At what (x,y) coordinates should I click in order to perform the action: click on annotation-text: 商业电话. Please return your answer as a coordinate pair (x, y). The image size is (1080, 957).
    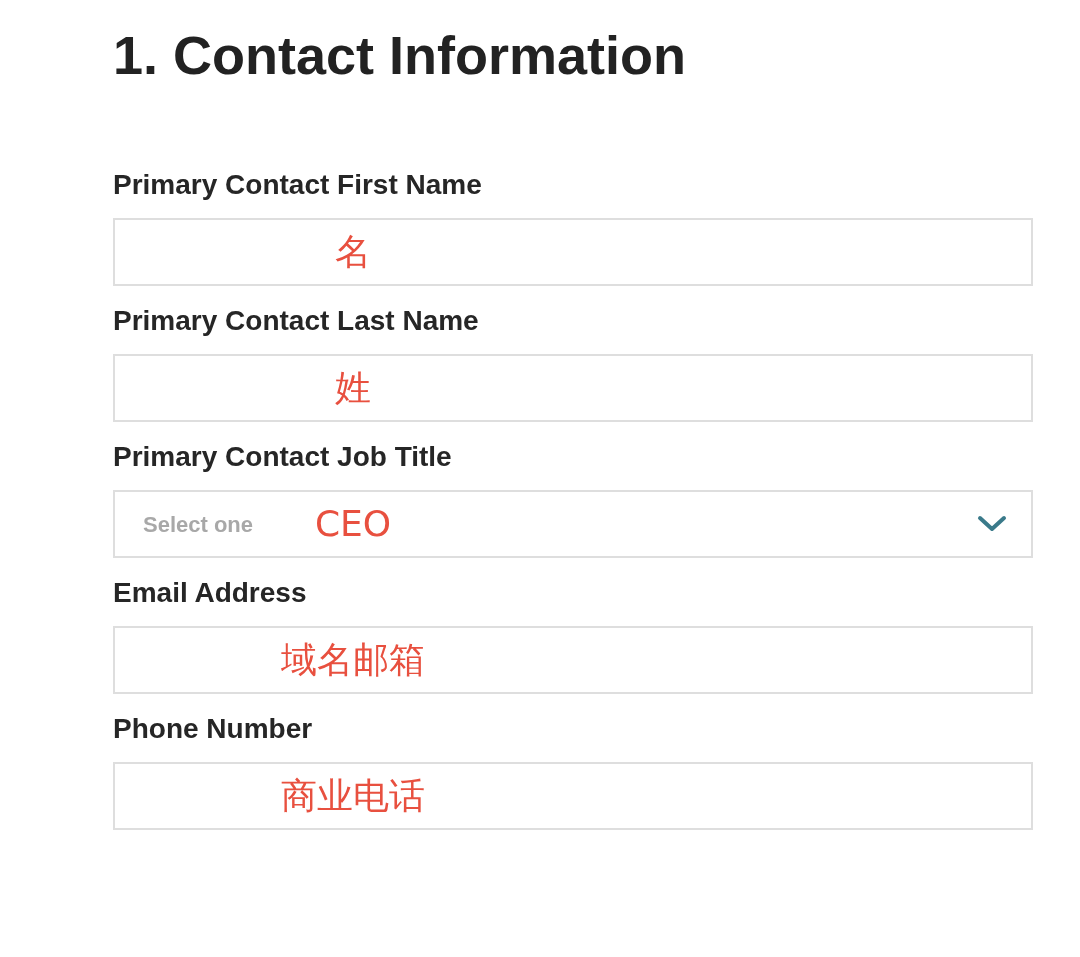
    Looking at the image, I should click on (353, 796).